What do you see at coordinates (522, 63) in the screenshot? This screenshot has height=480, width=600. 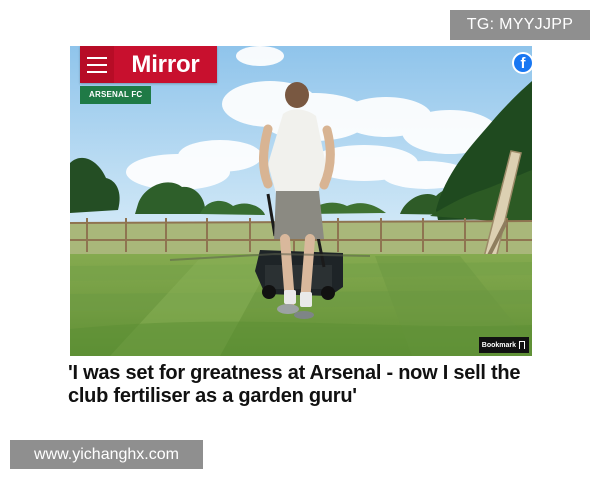 I see `facebook-icon: f` at bounding box center [522, 63].